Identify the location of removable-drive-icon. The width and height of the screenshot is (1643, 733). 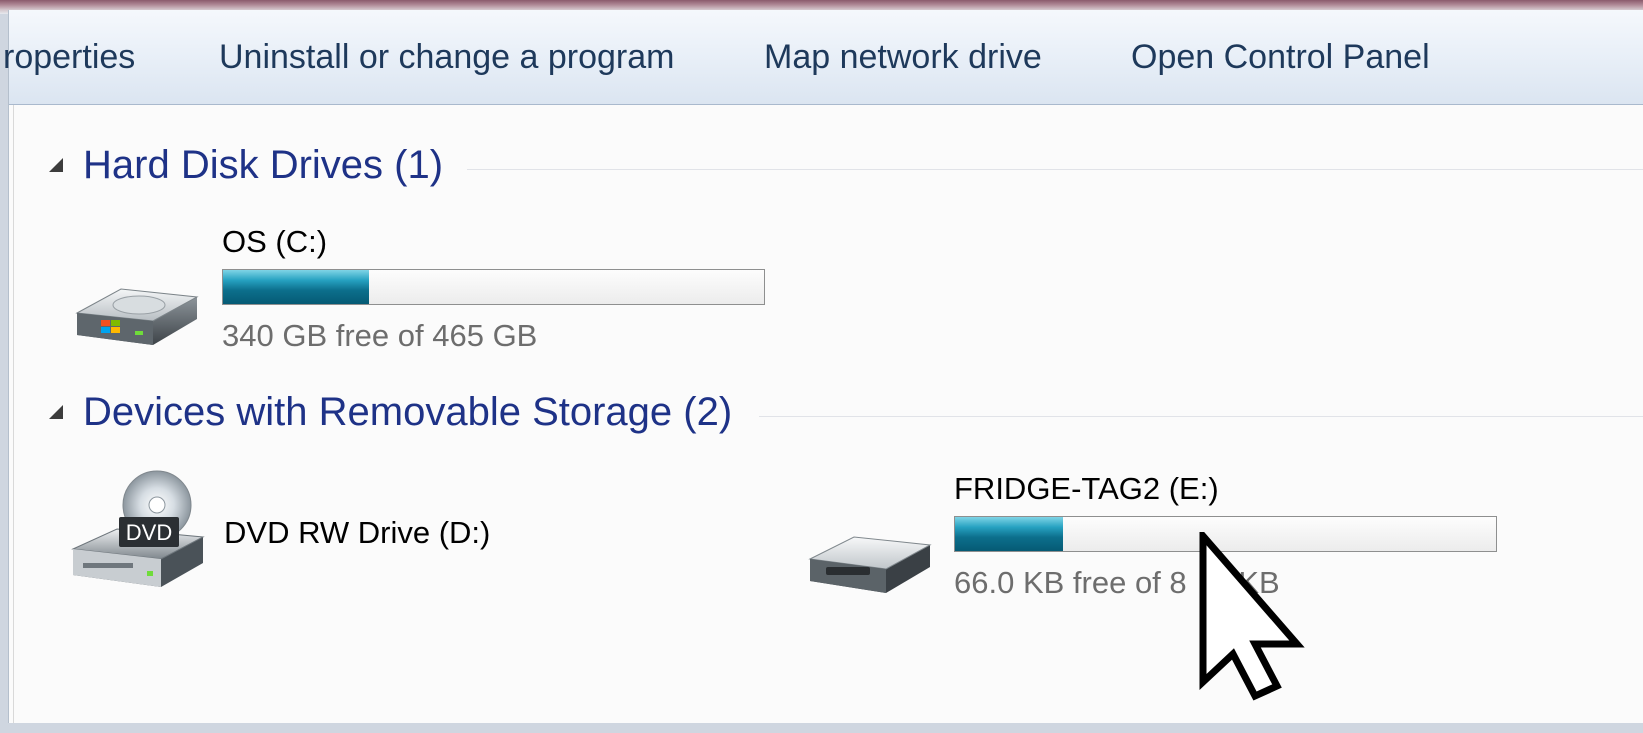
(870, 564).